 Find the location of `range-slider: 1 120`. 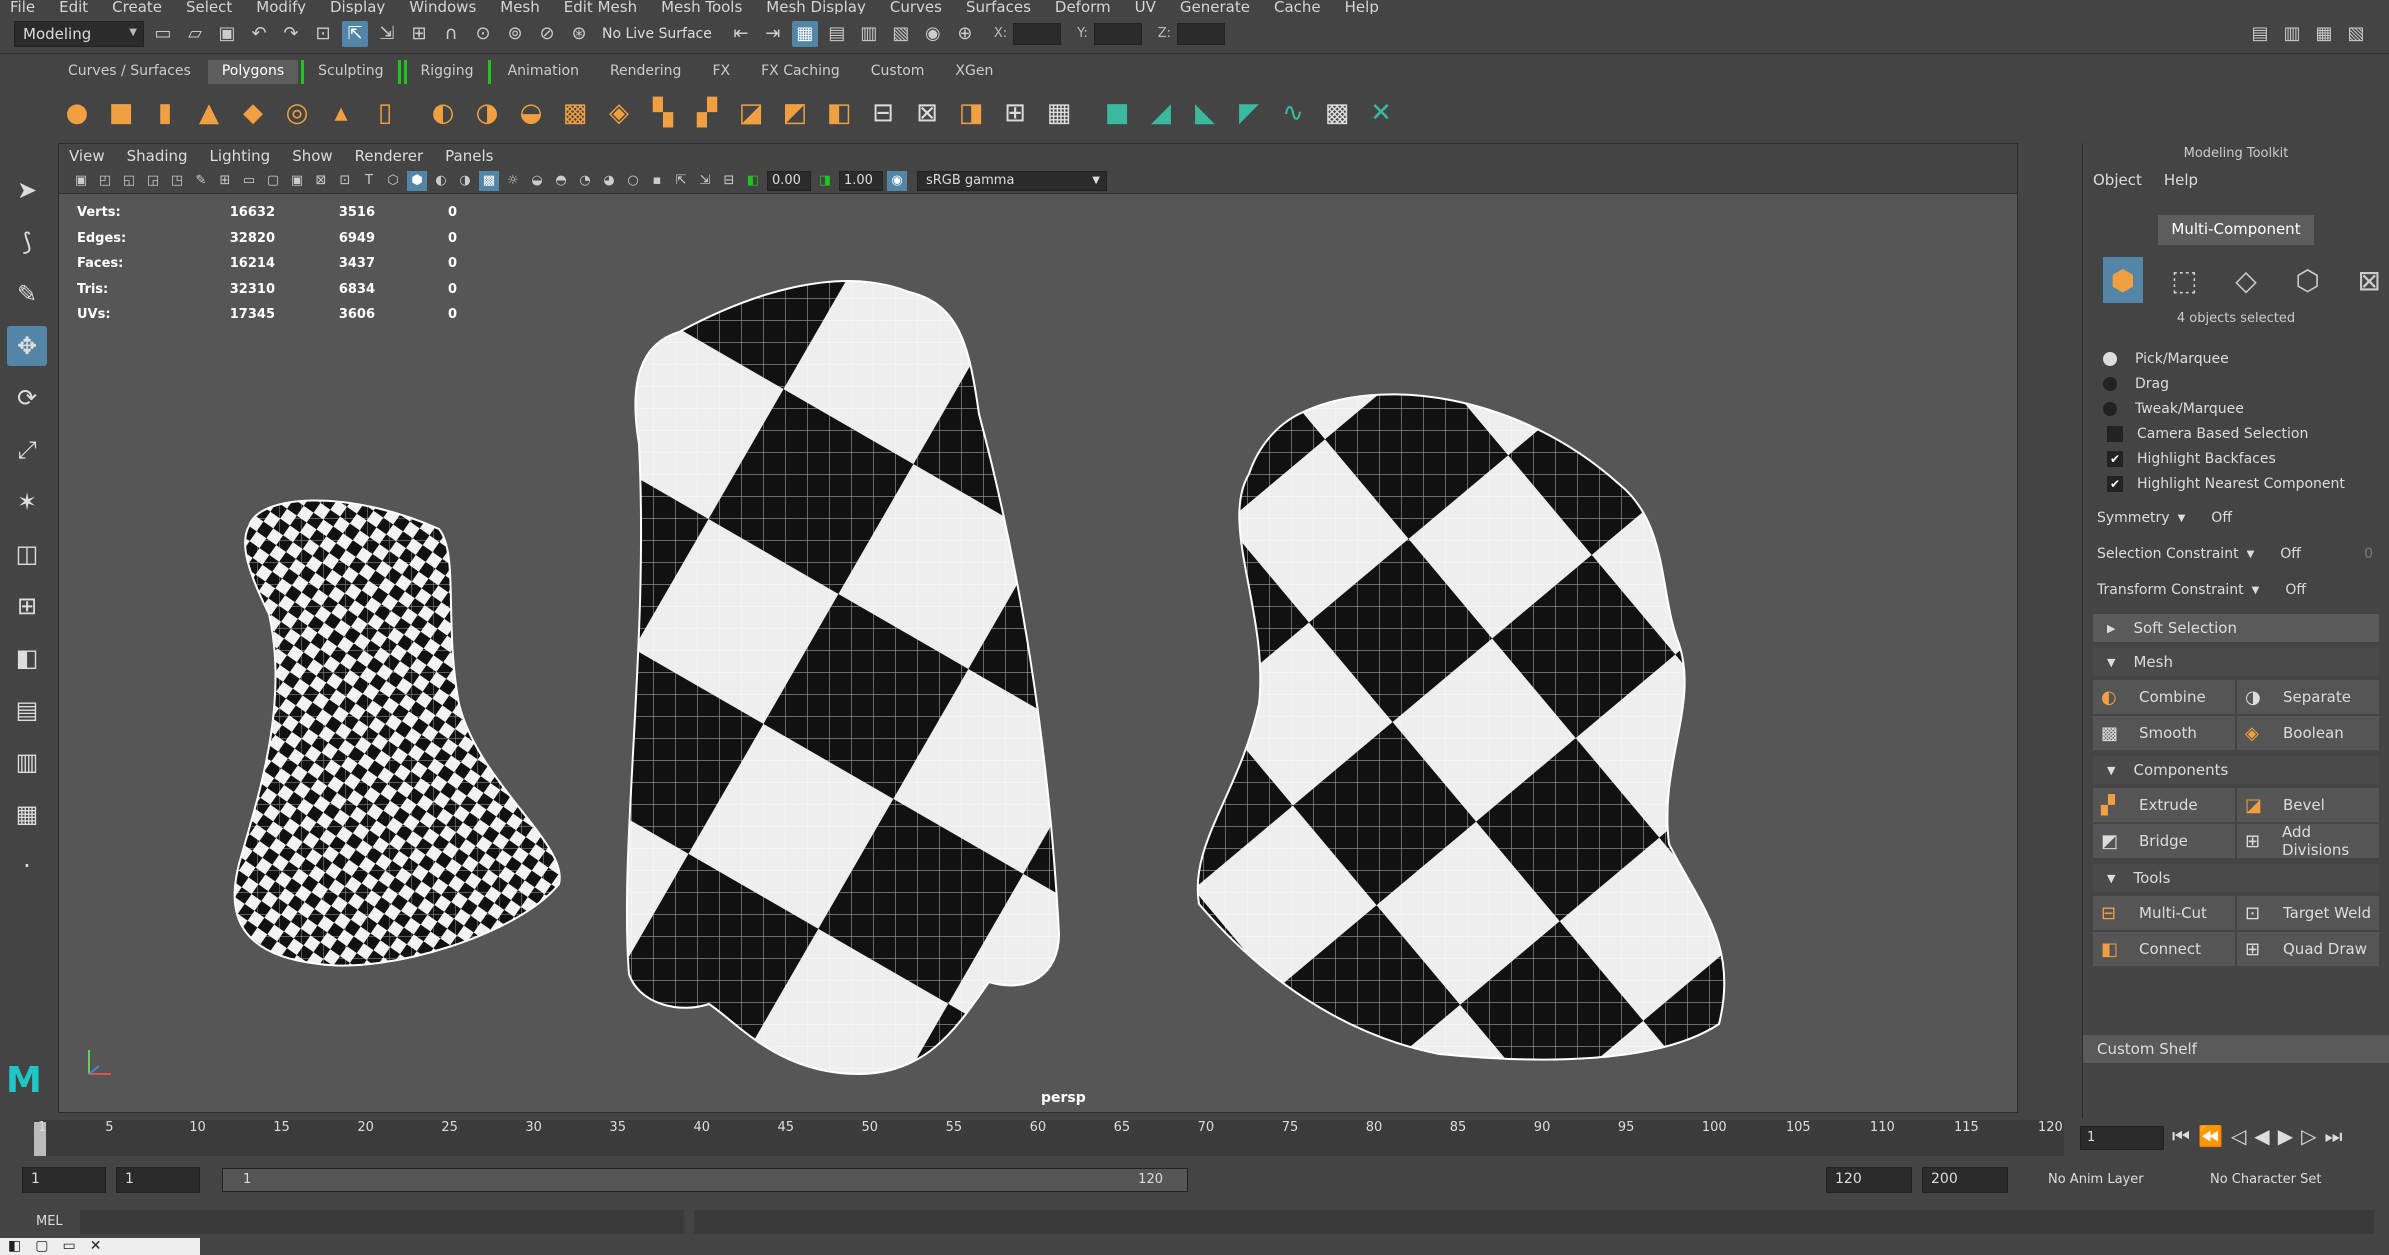

range-slider: 1 120 is located at coordinates (705, 1180).